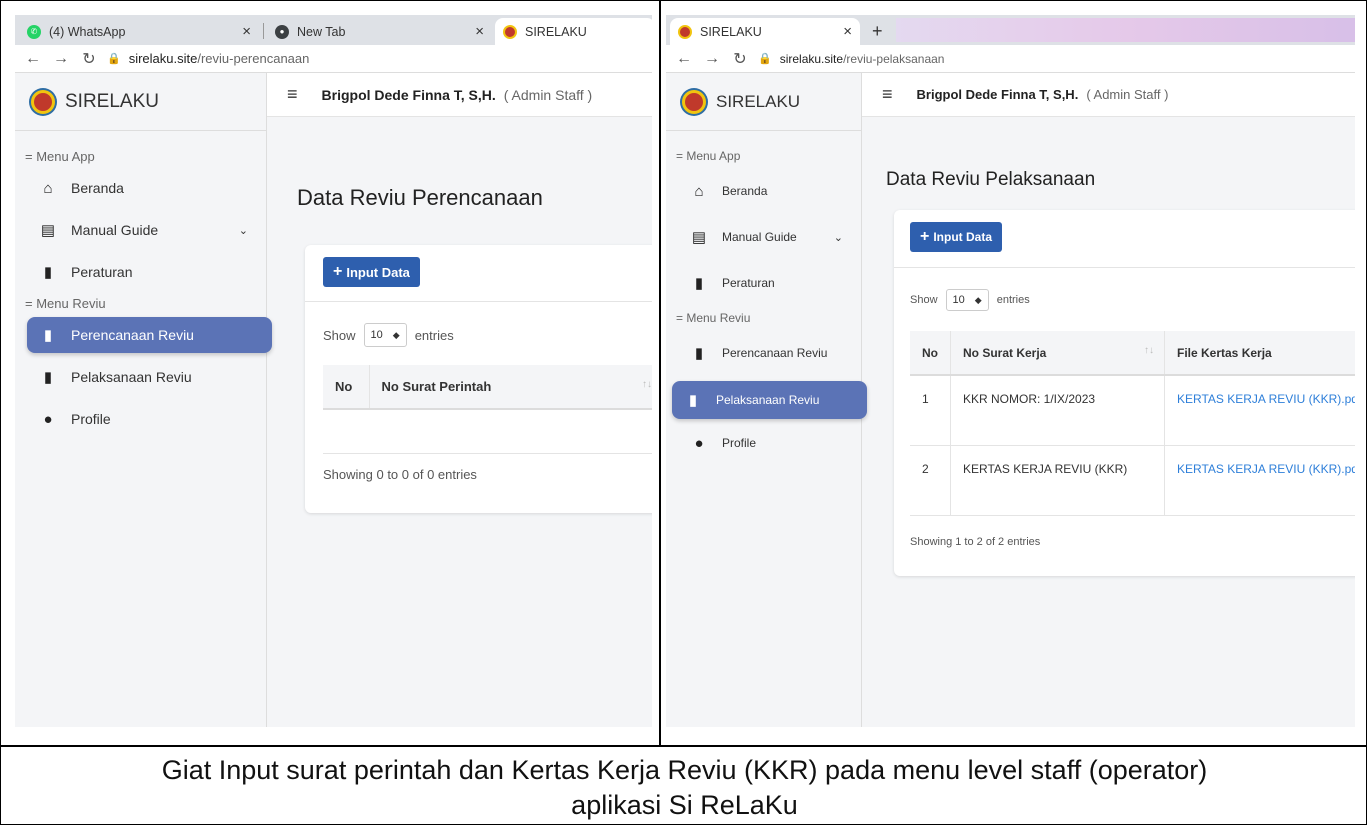  What do you see at coordinates (739, 443) in the screenshot?
I see `sidebar-item-label: Profile` at bounding box center [739, 443].